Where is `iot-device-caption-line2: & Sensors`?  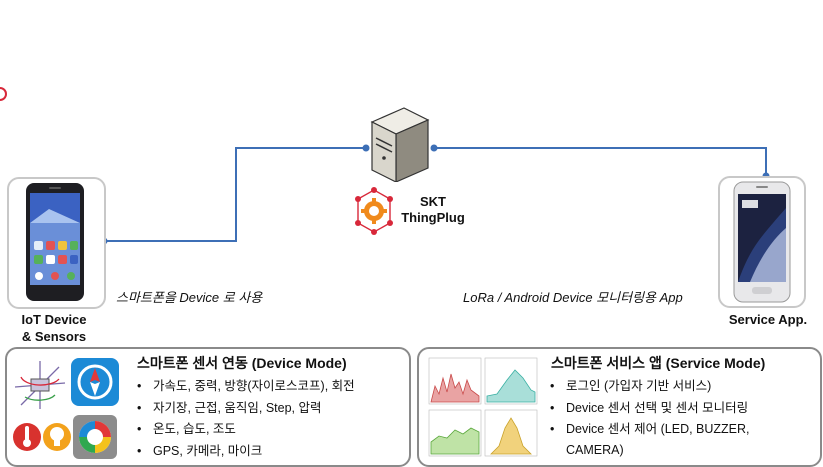 iot-device-caption-line2: & Sensors is located at coordinates (54, 336).